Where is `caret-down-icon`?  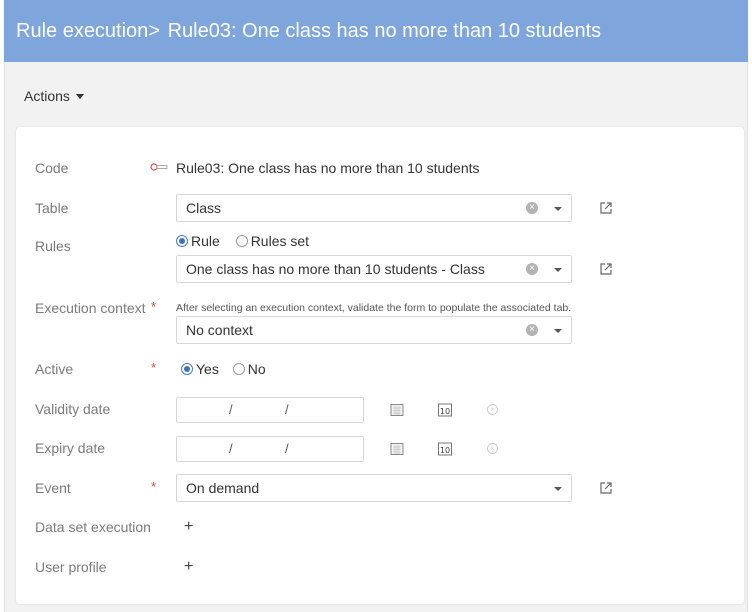
caret-down-icon is located at coordinates (79, 96).